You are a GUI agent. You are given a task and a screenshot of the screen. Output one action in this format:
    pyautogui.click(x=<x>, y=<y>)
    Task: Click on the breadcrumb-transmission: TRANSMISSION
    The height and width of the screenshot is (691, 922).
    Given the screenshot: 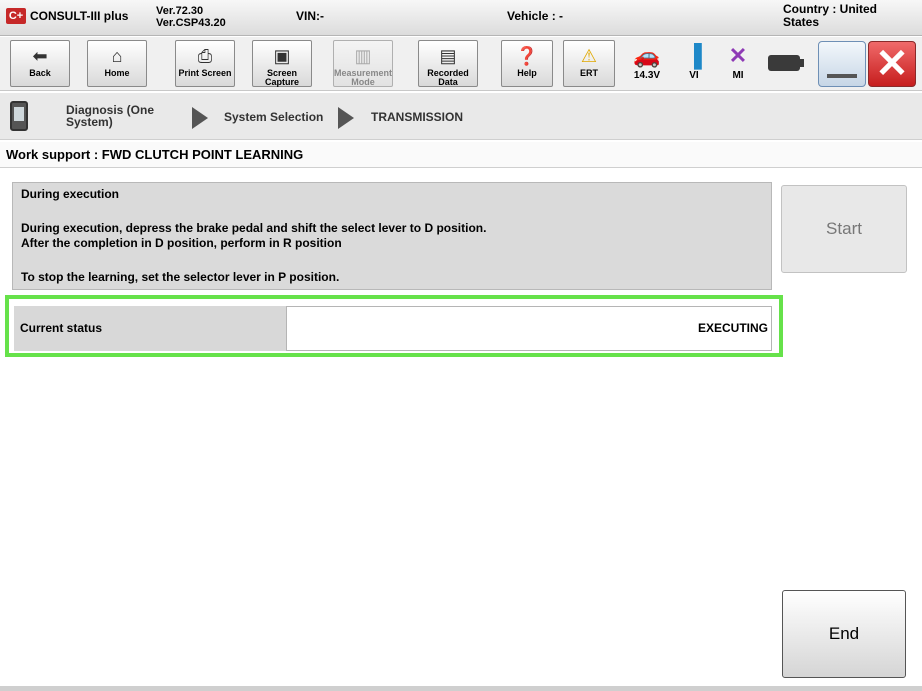 What is the action you would take?
    pyautogui.click(x=417, y=117)
    